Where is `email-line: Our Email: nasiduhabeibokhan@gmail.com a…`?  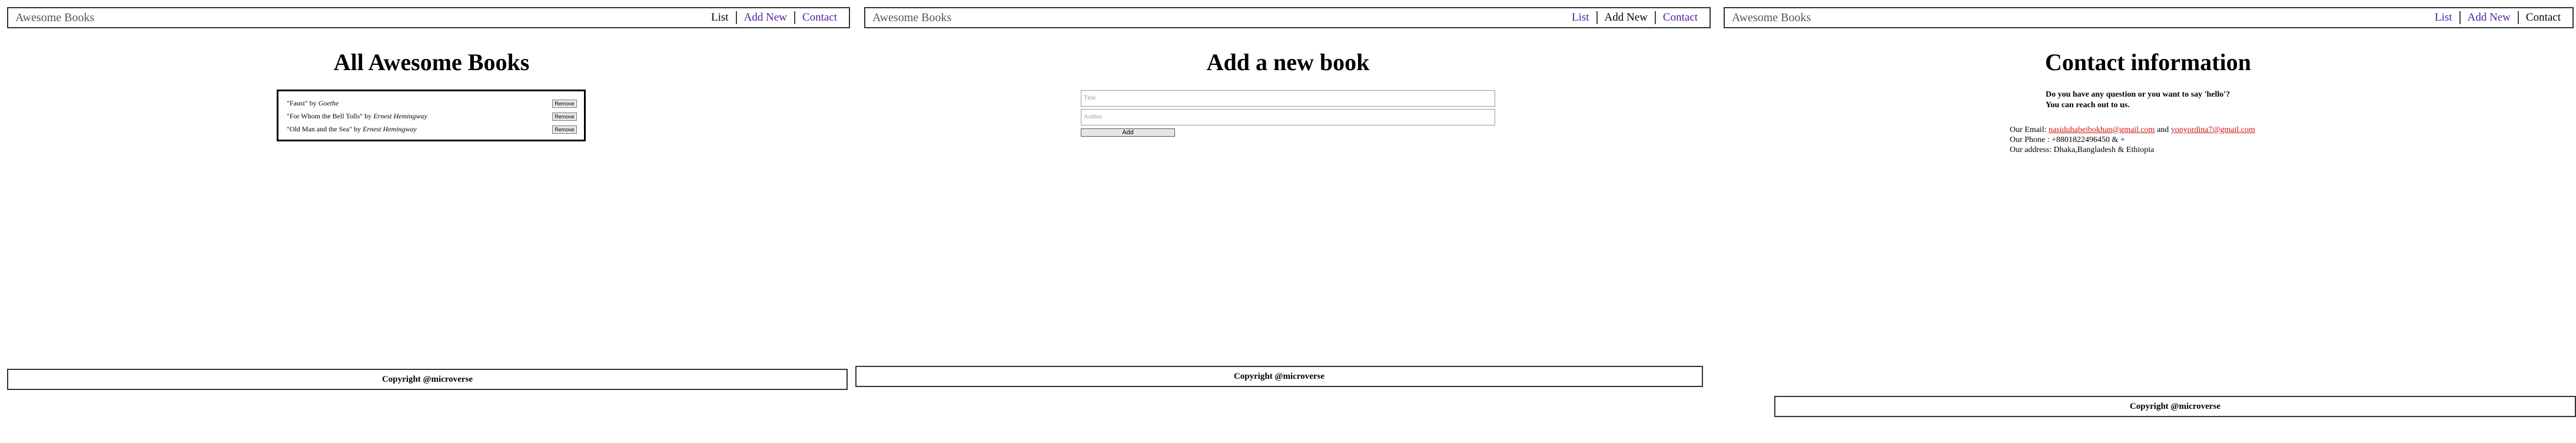 email-line: Our Email: nasiduhabeibokhan@gmail.com a… is located at coordinates (2132, 130).